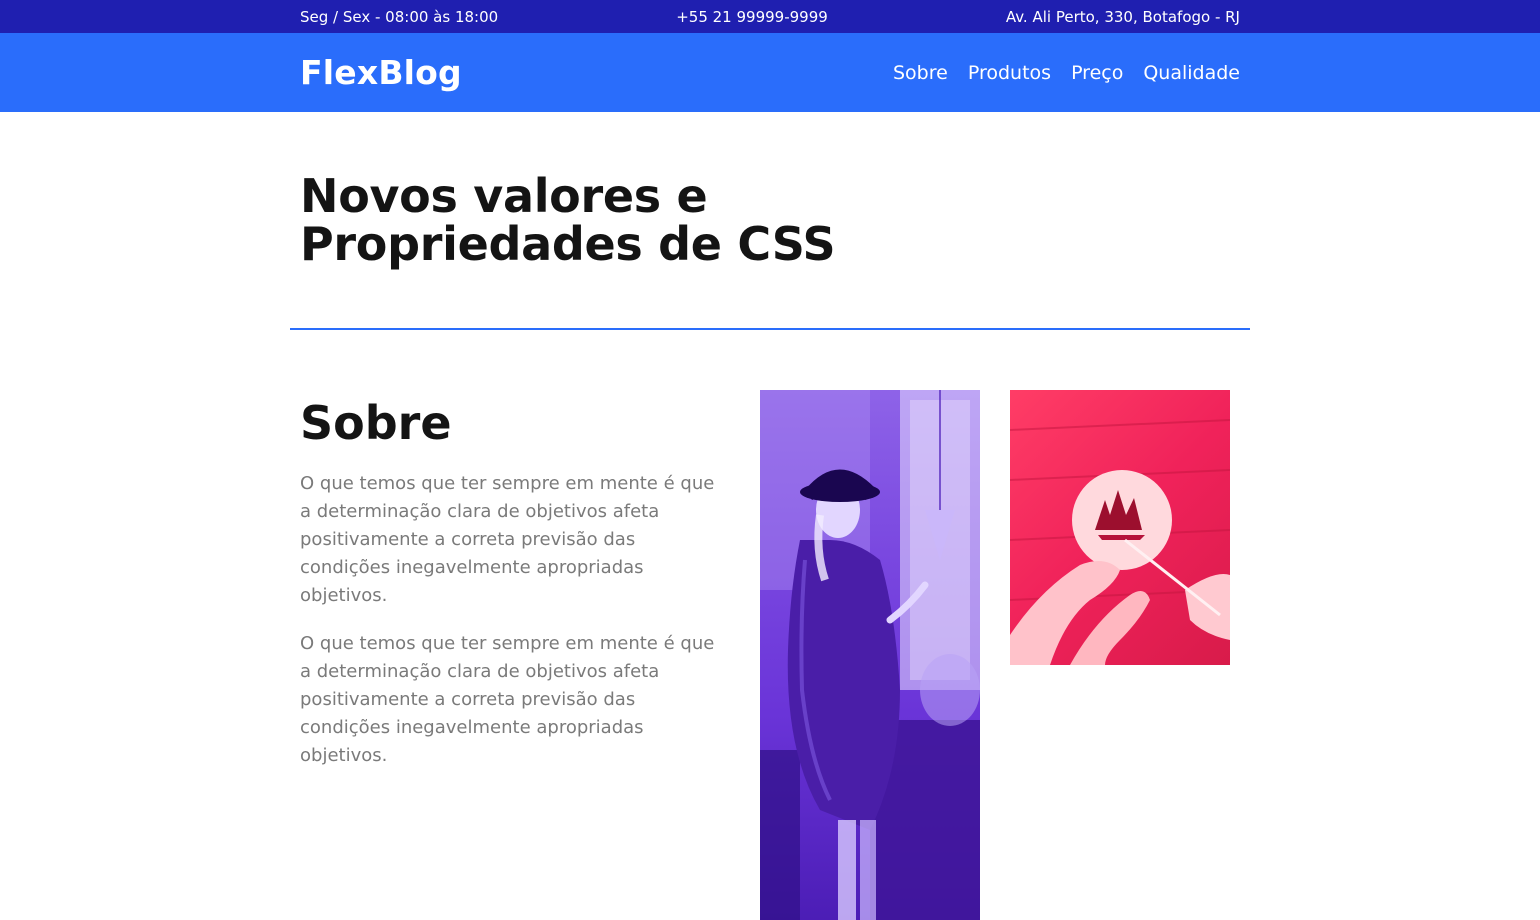 This screenshot has height=920, width=1540. I want to click on nav-item-preco: Preço, so click(1097, 73).